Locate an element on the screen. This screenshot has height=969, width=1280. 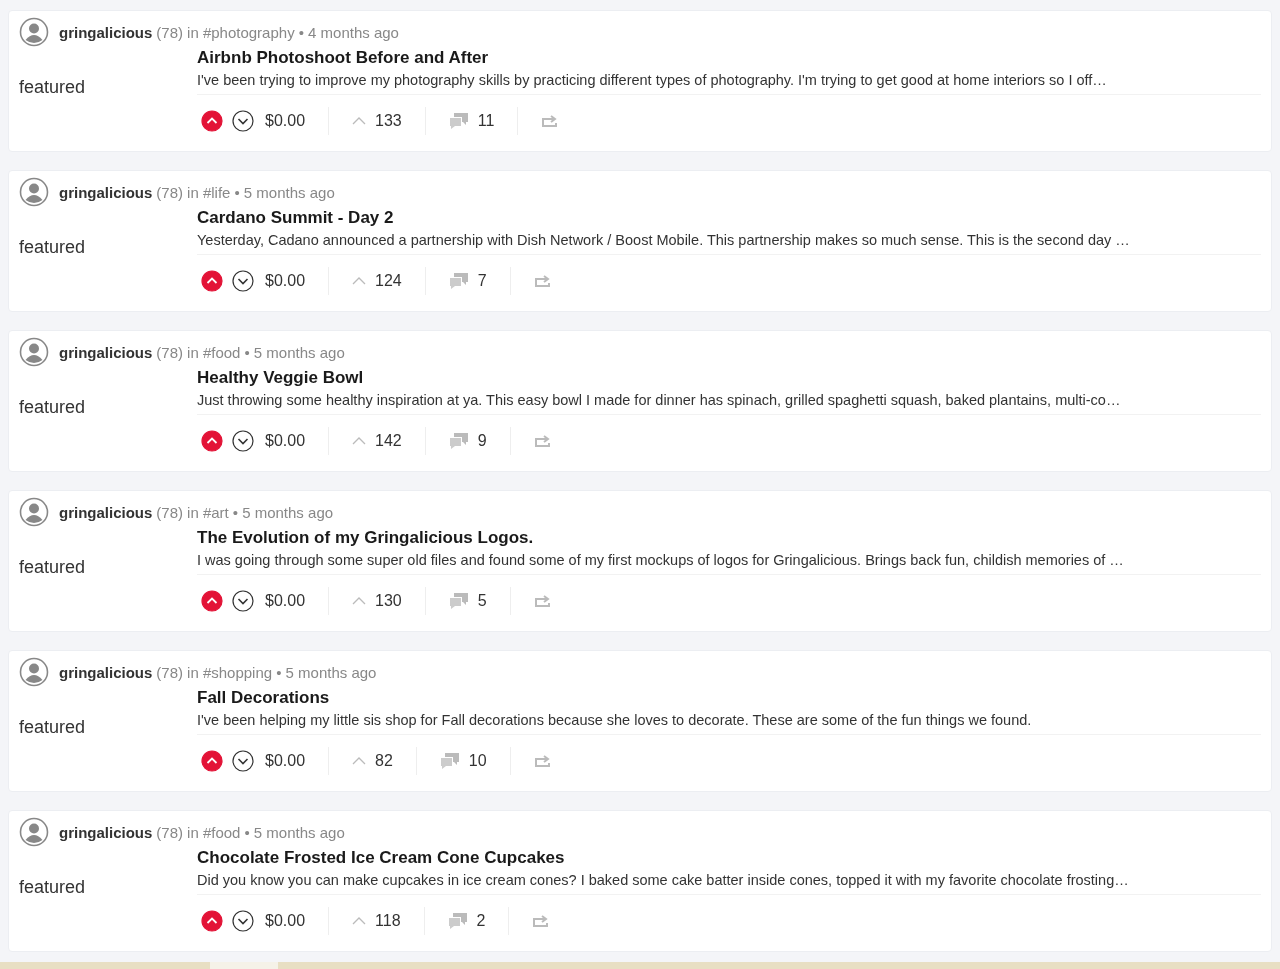
comment-count: 10 is located at coordinates (477, 761).